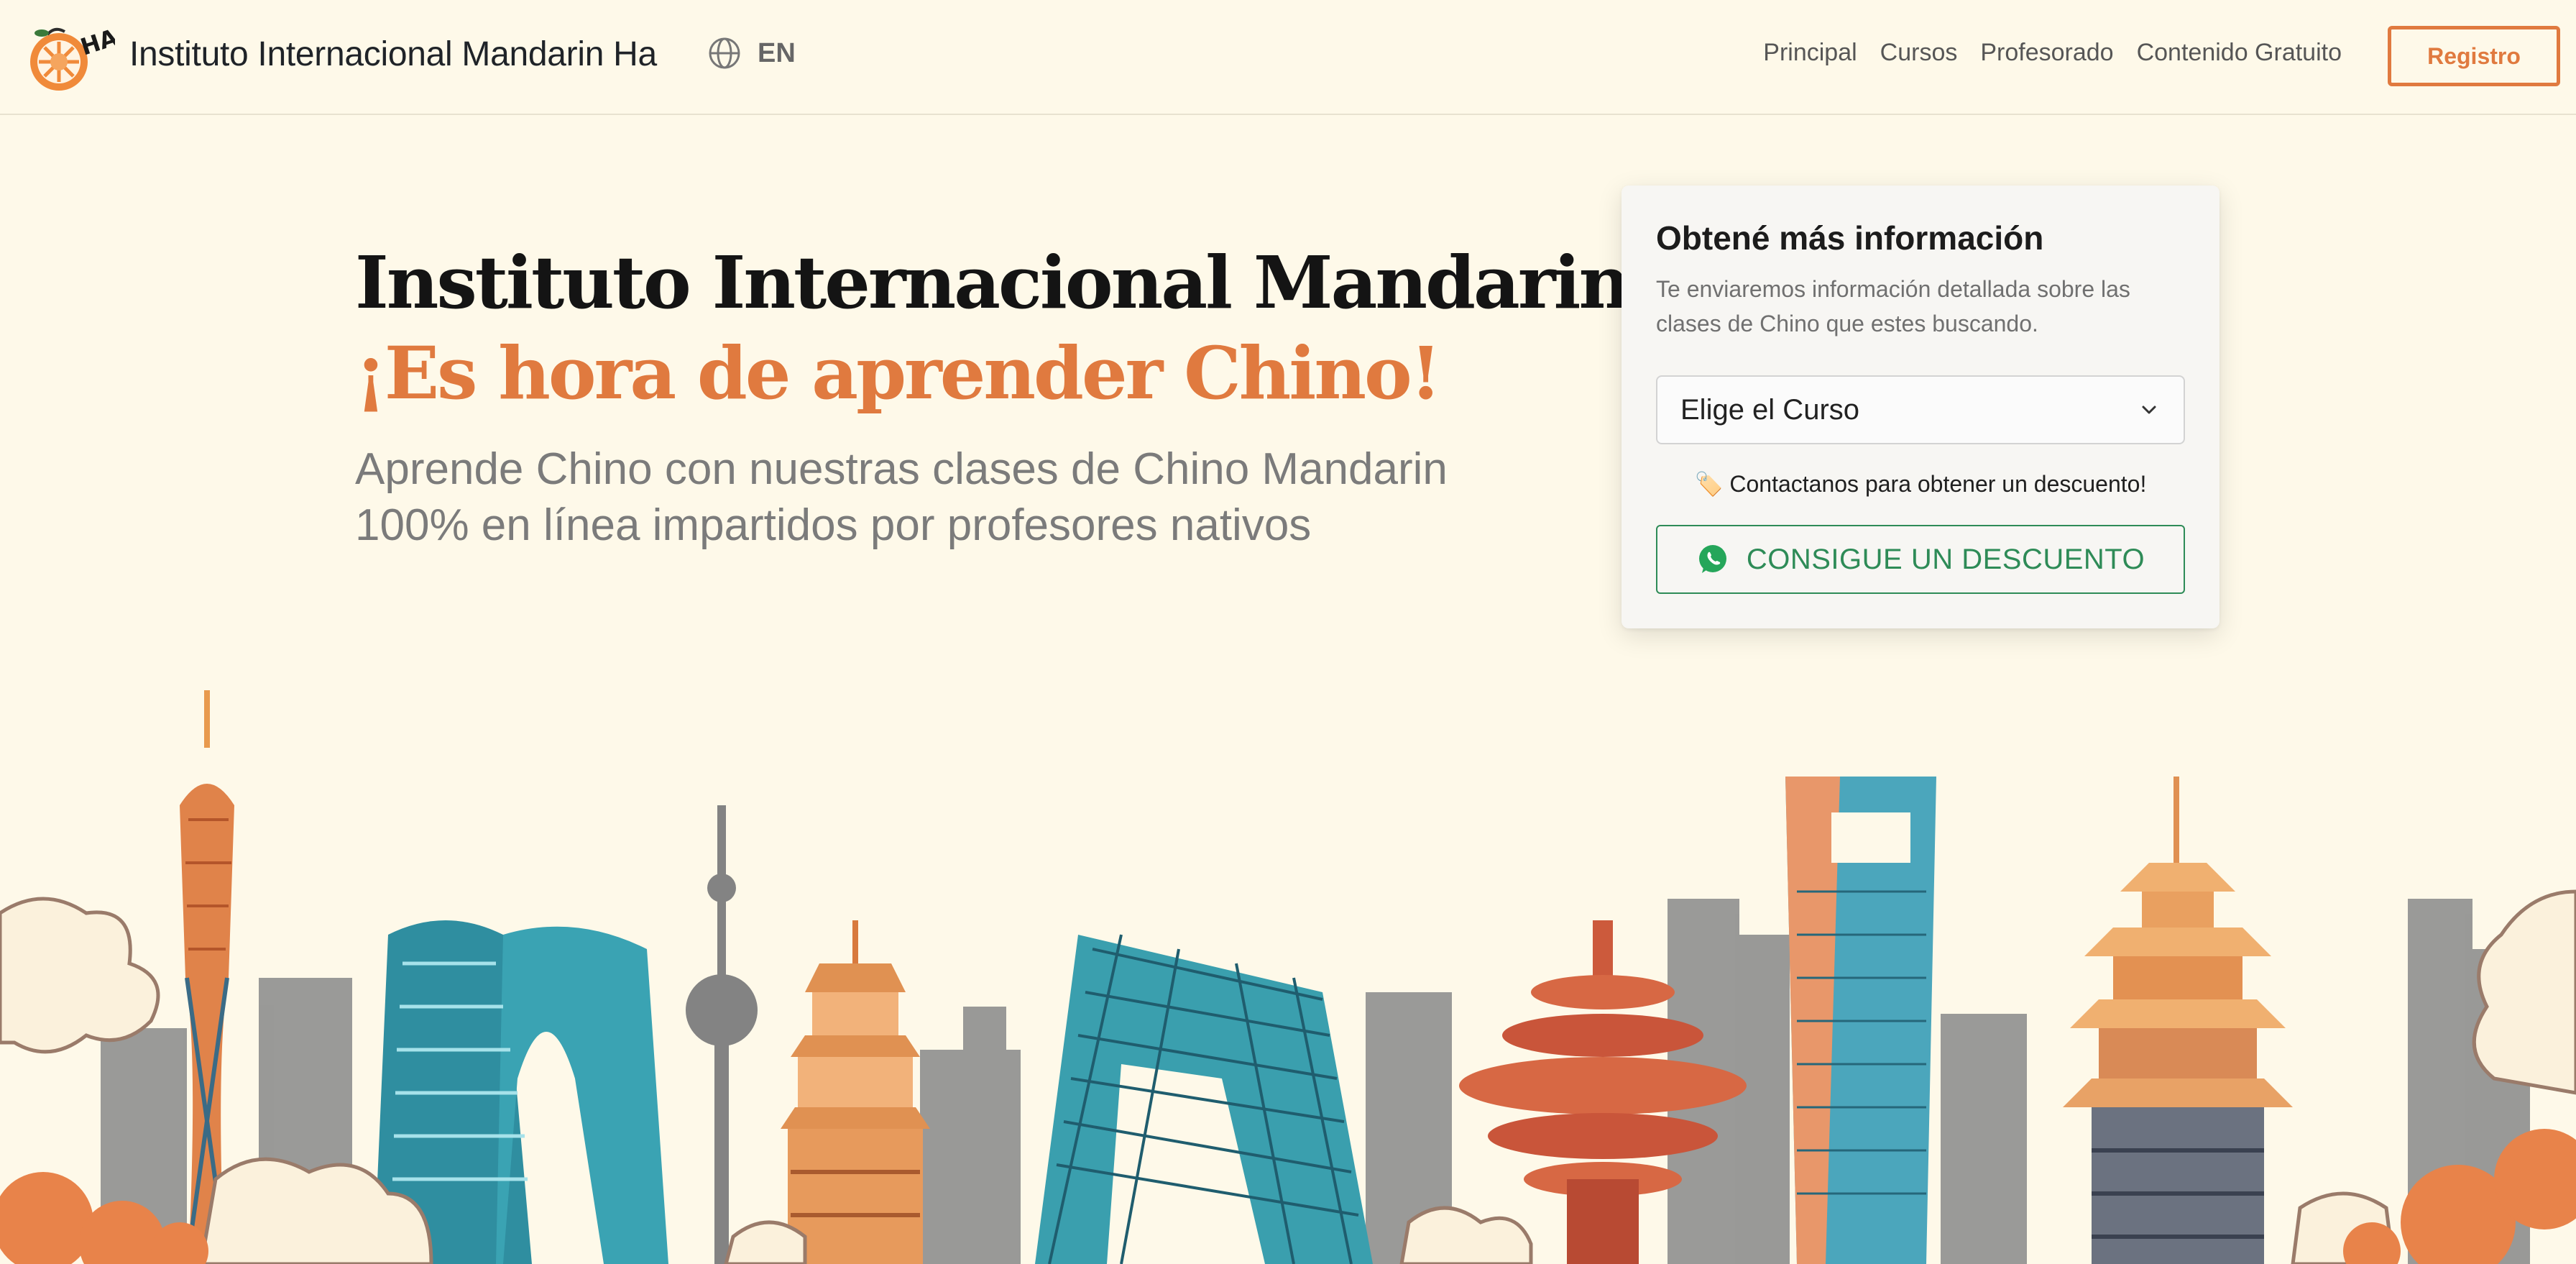 This screenshot has height=1264, width=2576. I want to click on course-select-value: Elige el Curso, so click(1770, 409).